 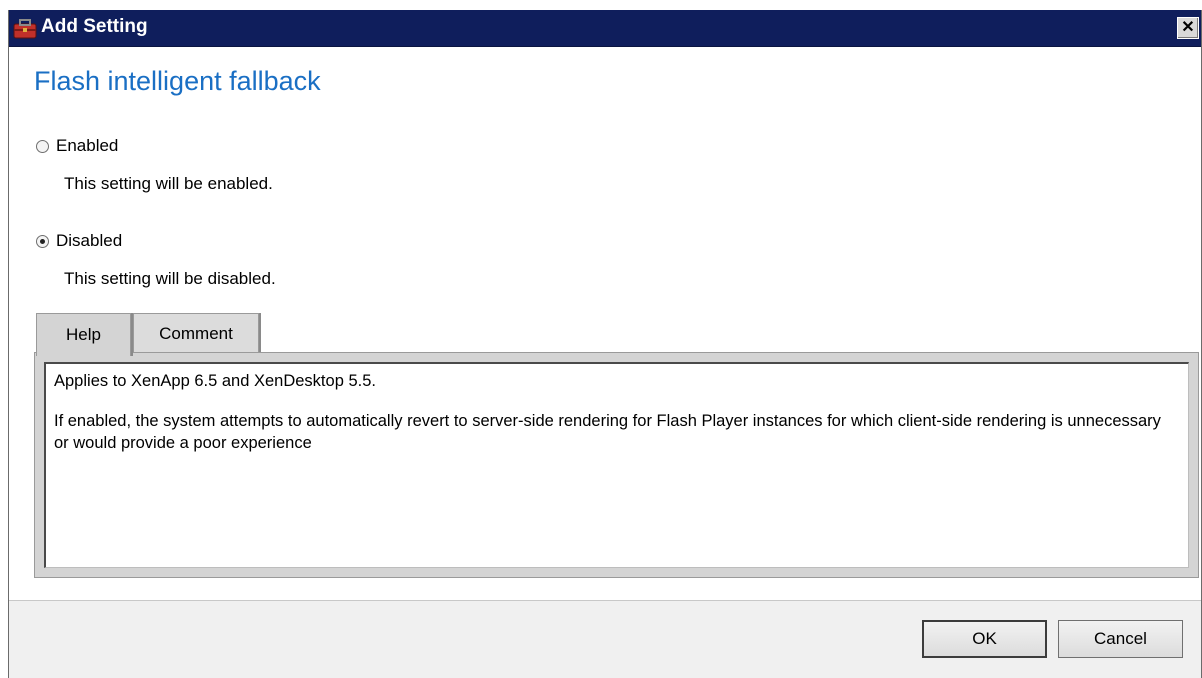 I want to click on disabled-radio-option: Disabled, so click(x=79, y=241).